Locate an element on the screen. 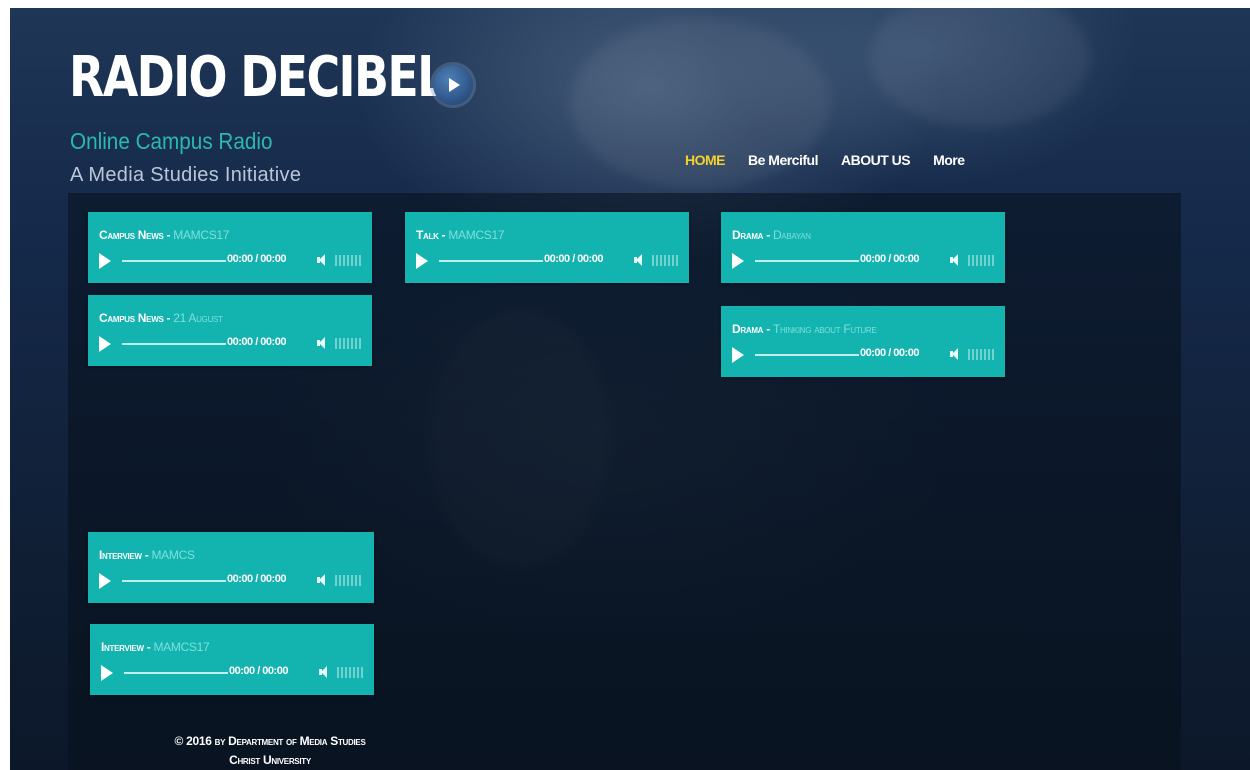 Image resolution: width=1250 pixels, height=770 pixels. site-logo: RADIO DECIBEL is located at coordinates (257, 78).